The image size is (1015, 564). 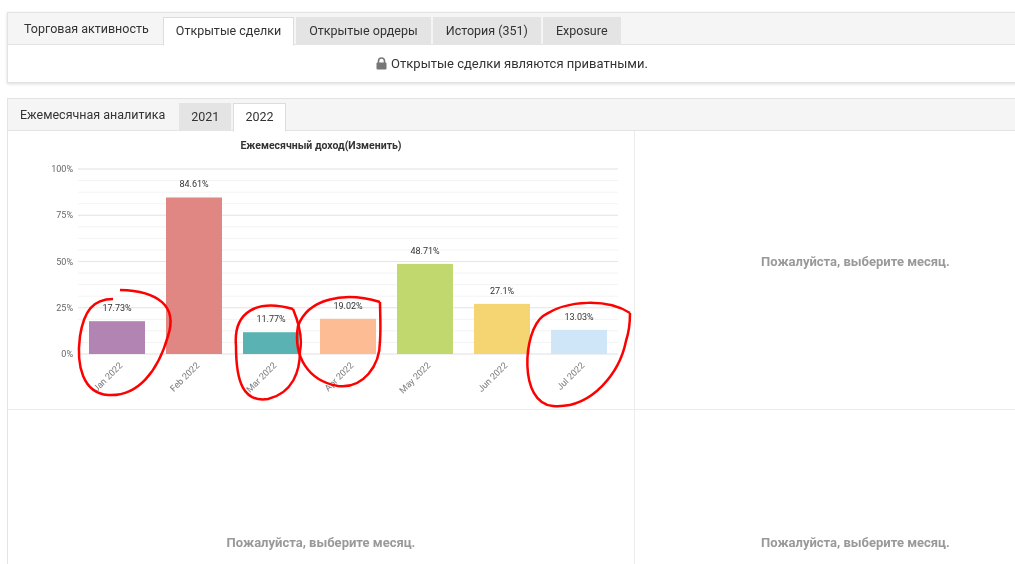 What do you see at coordinates (581, 31) in the screenshot?
I see `tab: Exposure` at bounding box center [581, 31].